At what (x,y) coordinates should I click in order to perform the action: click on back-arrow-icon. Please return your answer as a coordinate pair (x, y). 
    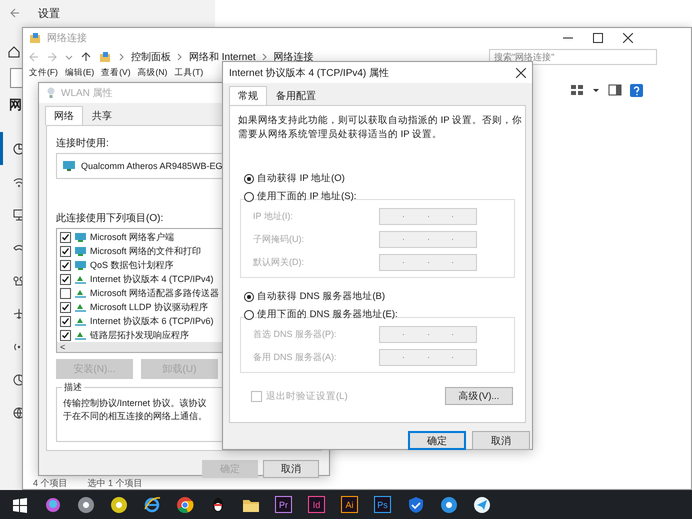
    Looking at the image, I should click on (15, 13).